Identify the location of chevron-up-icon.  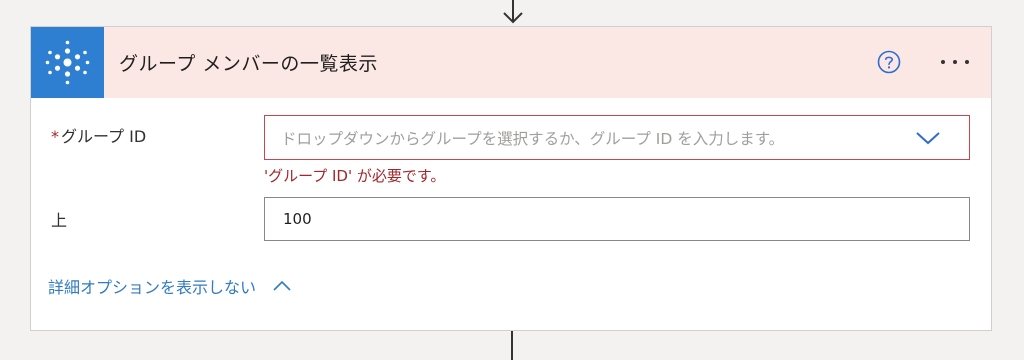
(282, 286).